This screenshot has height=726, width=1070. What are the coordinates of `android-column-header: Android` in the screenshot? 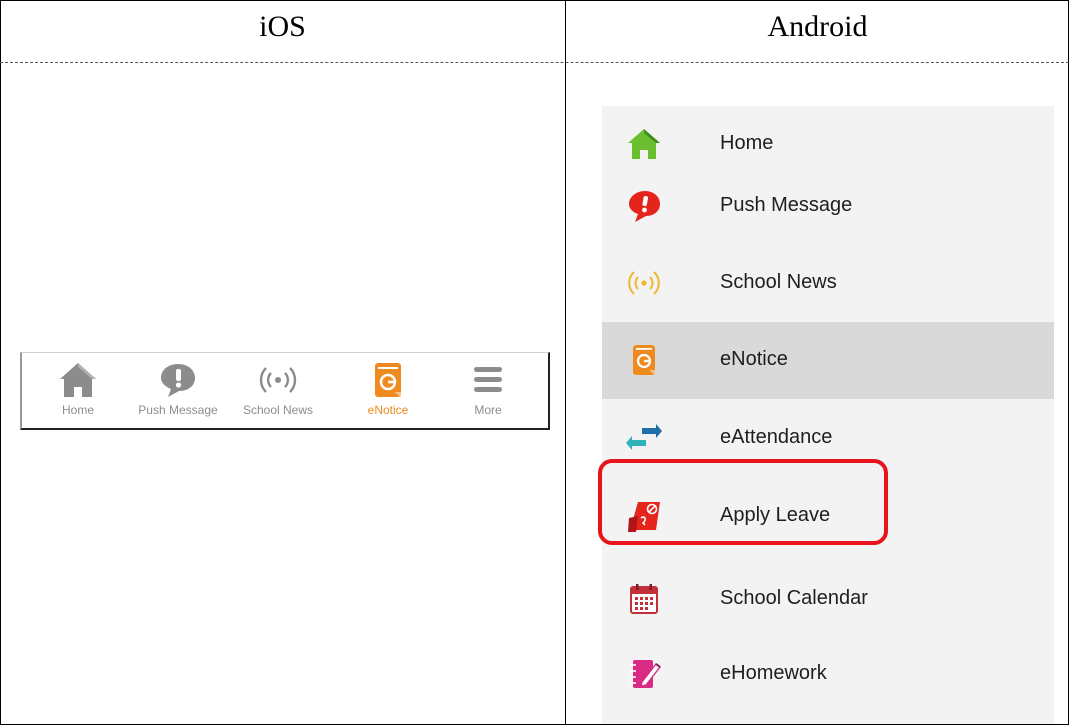 It's located at (817, 26).